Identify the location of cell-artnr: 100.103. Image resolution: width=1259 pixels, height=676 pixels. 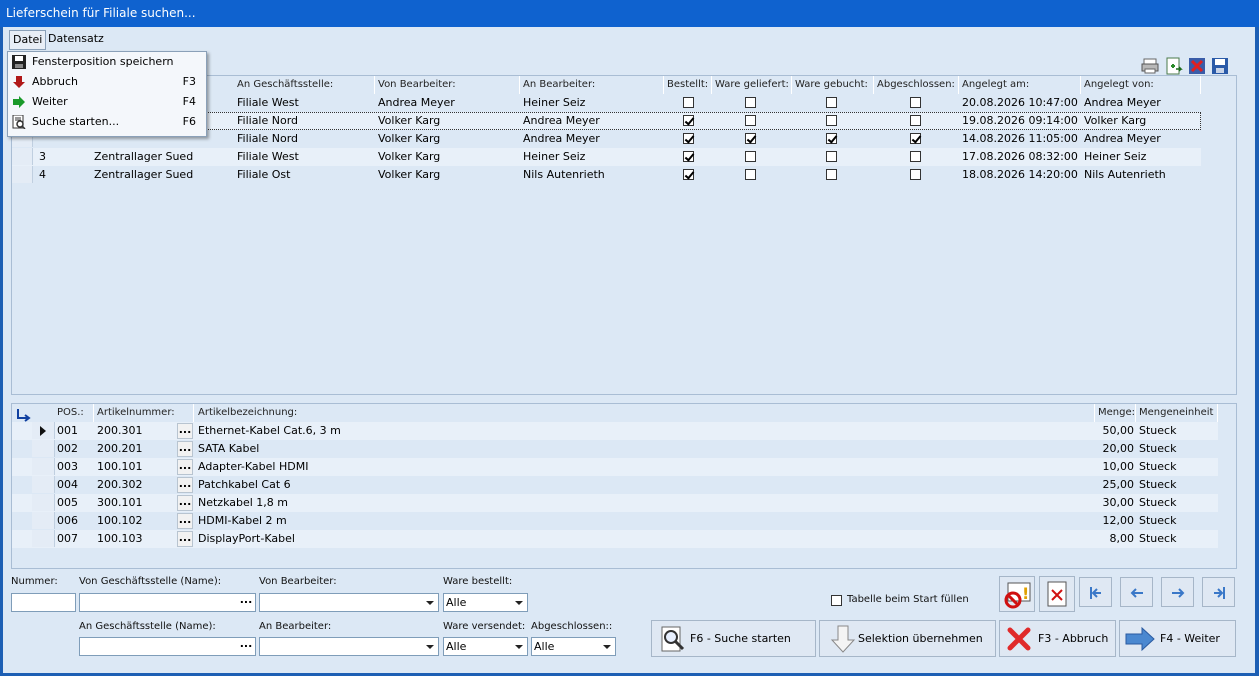
(120, 538).